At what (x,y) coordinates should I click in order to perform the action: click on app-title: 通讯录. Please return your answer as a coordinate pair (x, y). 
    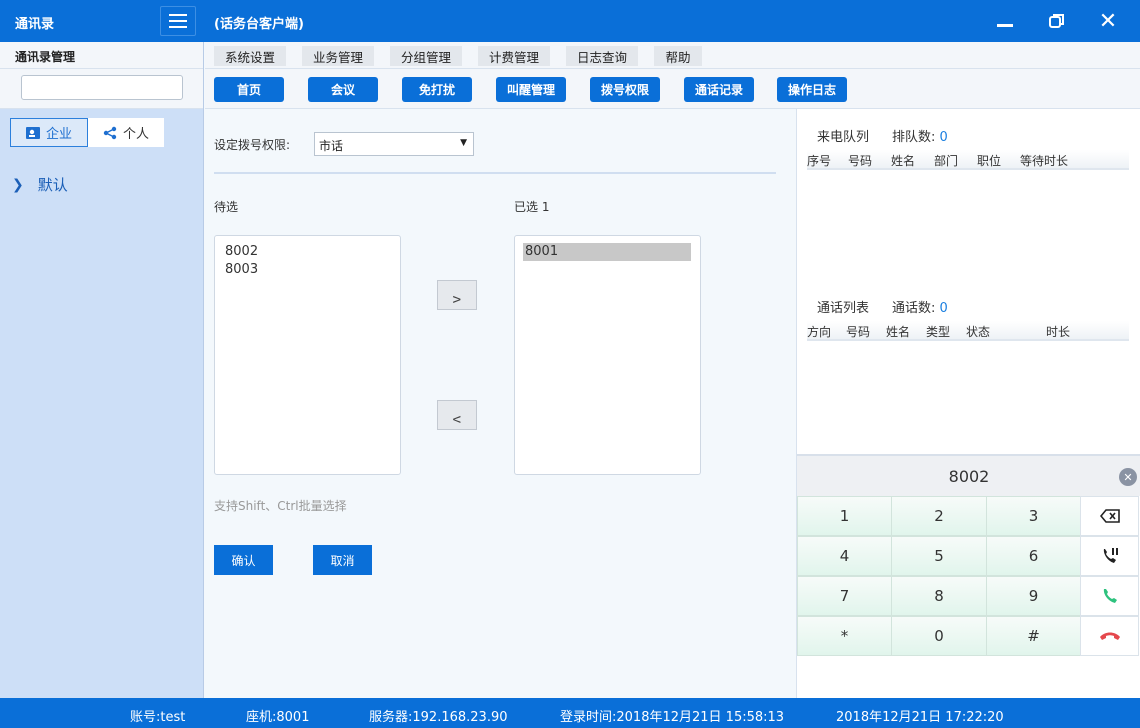
    Looking at the image, I should click on (35, 24).